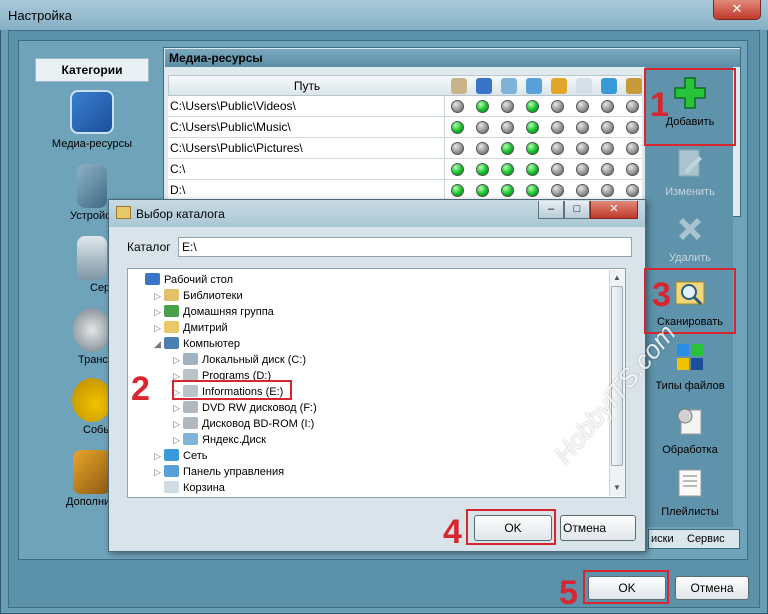  What do you see at coordinates (190, 407) in the screenshot?
I see `dvd-drive-icon` at bounding box center [190, 407].